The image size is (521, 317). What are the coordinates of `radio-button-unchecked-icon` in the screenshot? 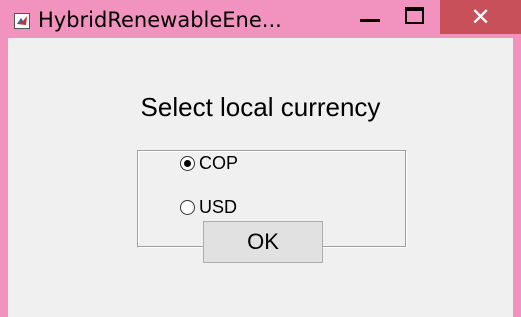 It's located at (187, 207).